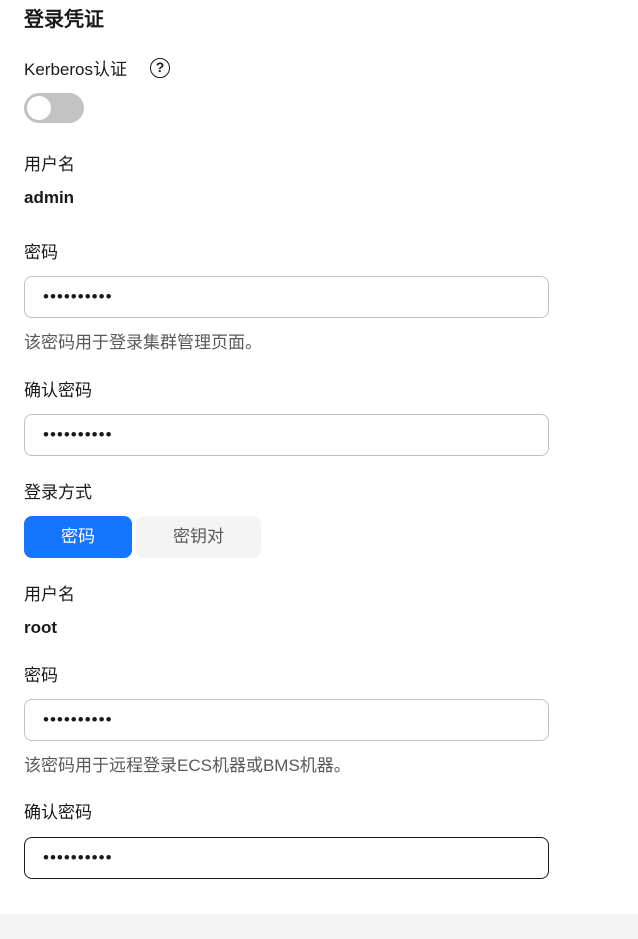 The width and height of the screenshot is (638, 939). What do you see at coordinates (319, 926) in the screenshot?
I see `footer-bar` at bounding box center [319, 926].